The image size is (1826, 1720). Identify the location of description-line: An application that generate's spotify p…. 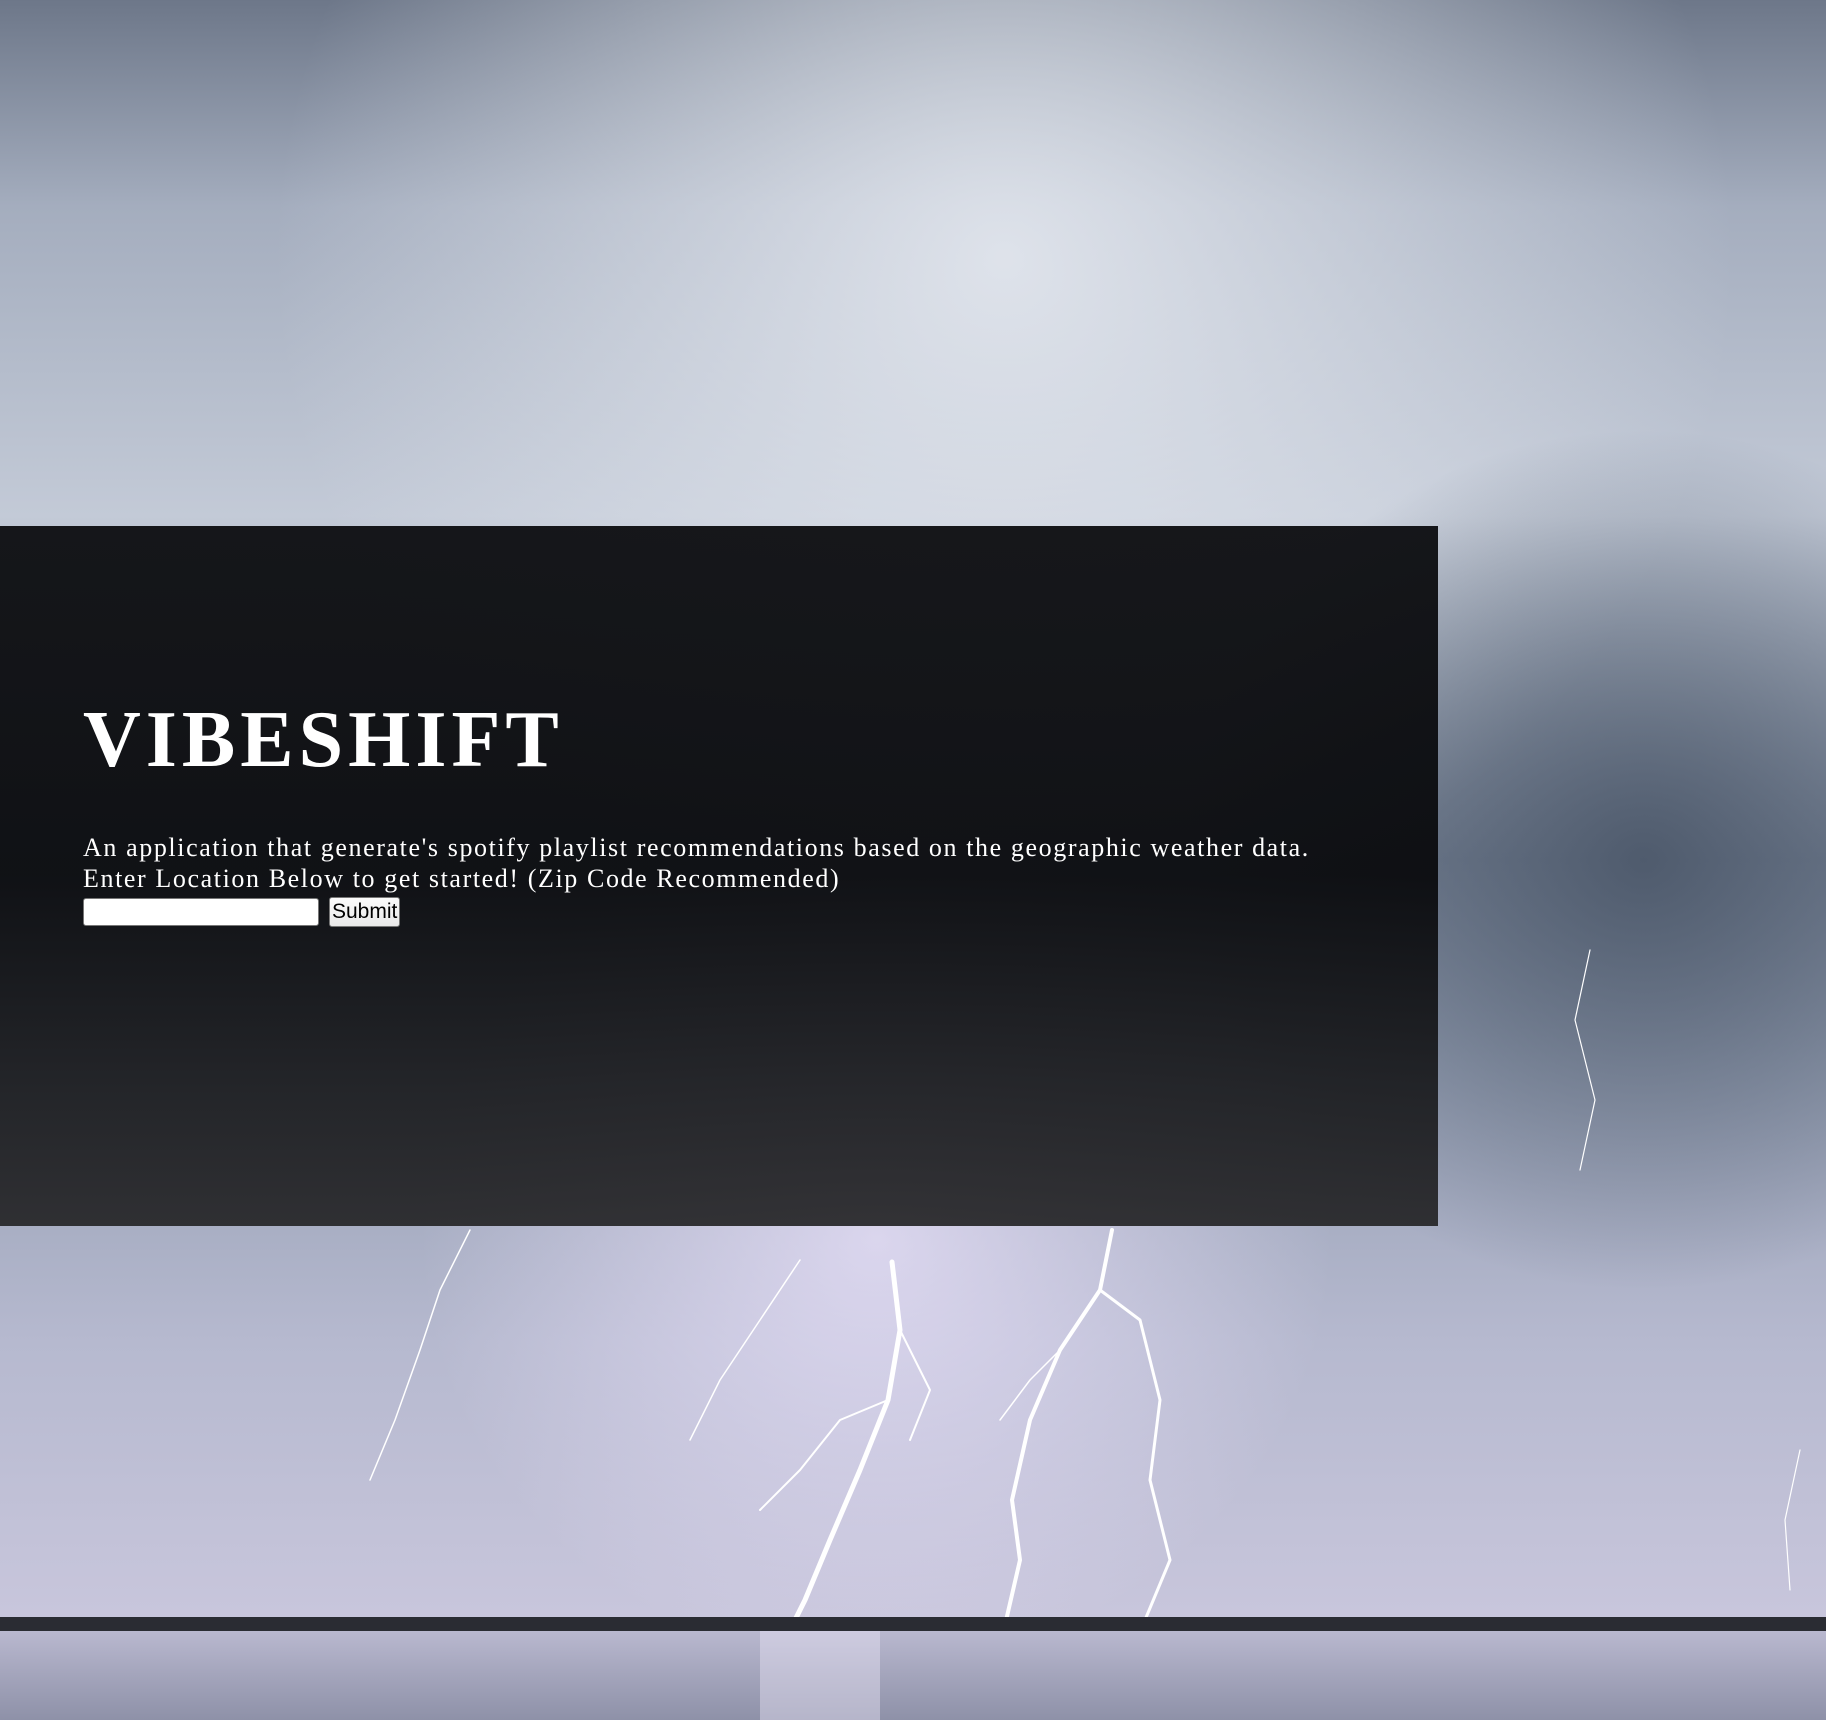
(696, 847).